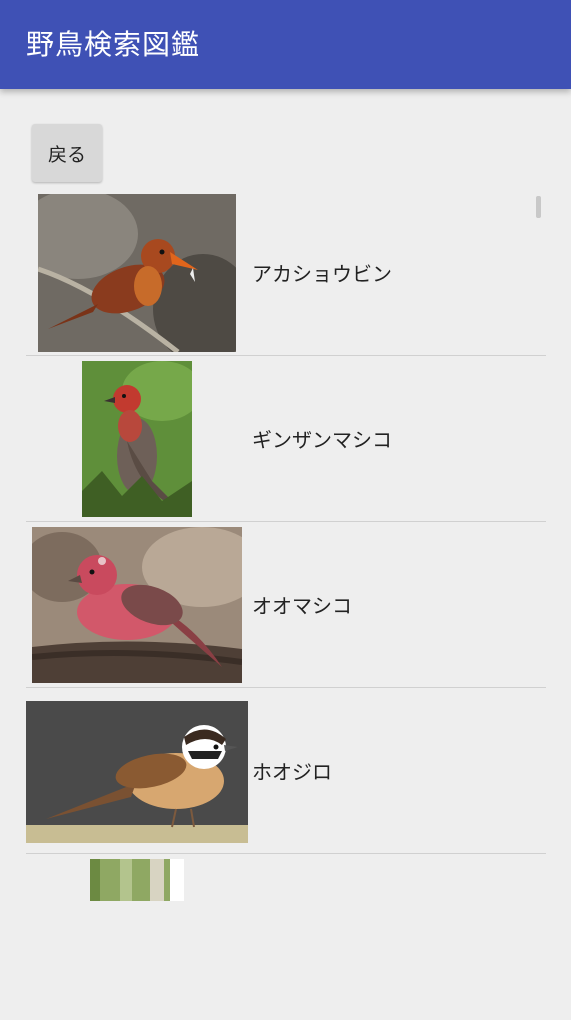 The width and height of the screenshot is (571, 1020). Describe the element at coordinates (292, 772) in the screenshot. I see `bird-name: ホオジロ` at that location.